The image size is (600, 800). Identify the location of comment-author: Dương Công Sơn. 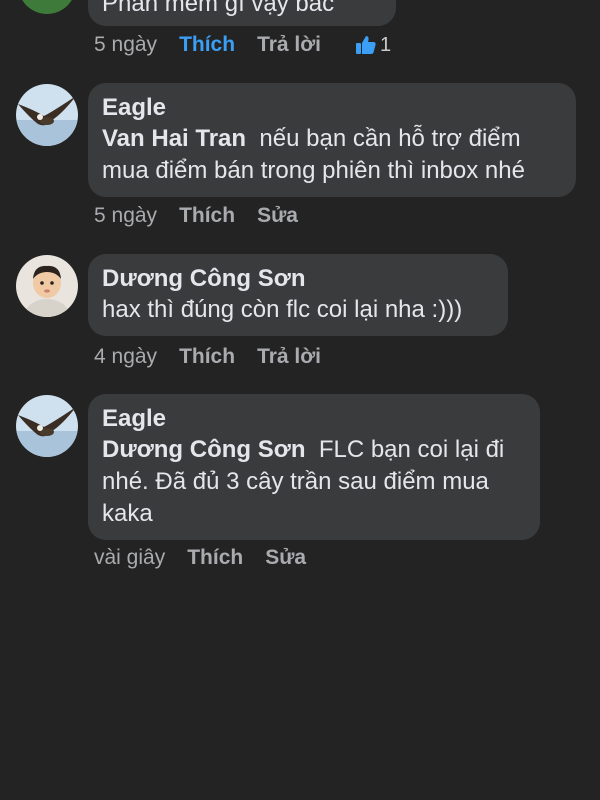
(298, 279).